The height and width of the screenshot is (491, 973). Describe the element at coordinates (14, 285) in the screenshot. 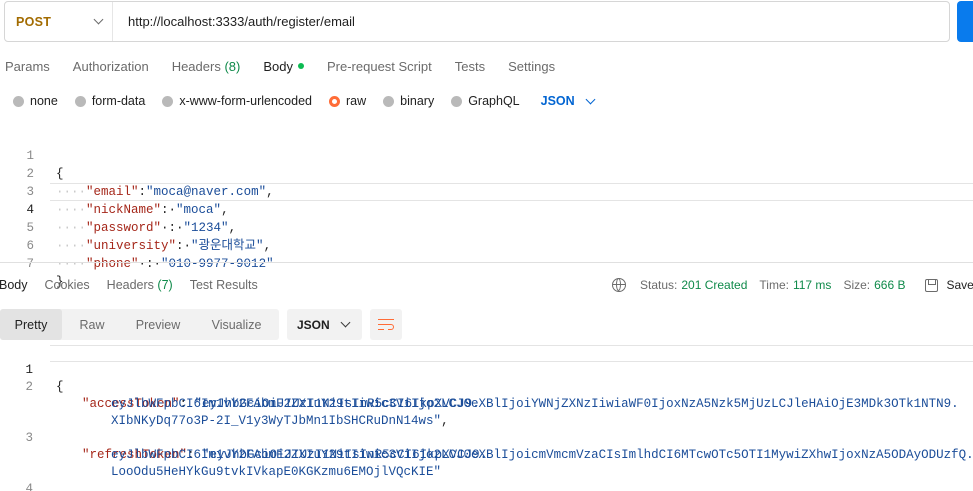

I see `resp-tab-body: Body` at that location.